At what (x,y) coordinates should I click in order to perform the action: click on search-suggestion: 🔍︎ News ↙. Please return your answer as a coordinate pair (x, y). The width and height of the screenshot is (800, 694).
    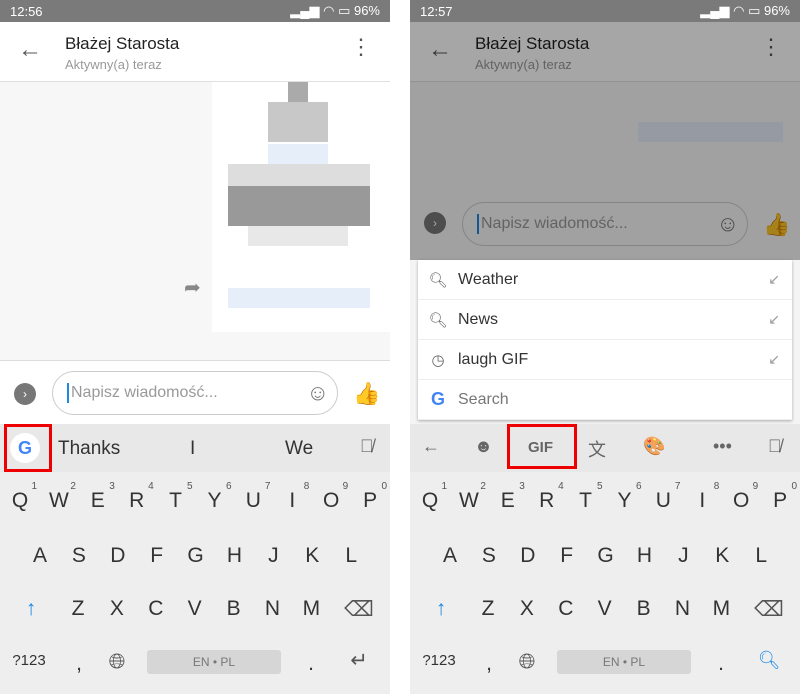
    Looking at the image, I should click on (605, 320).